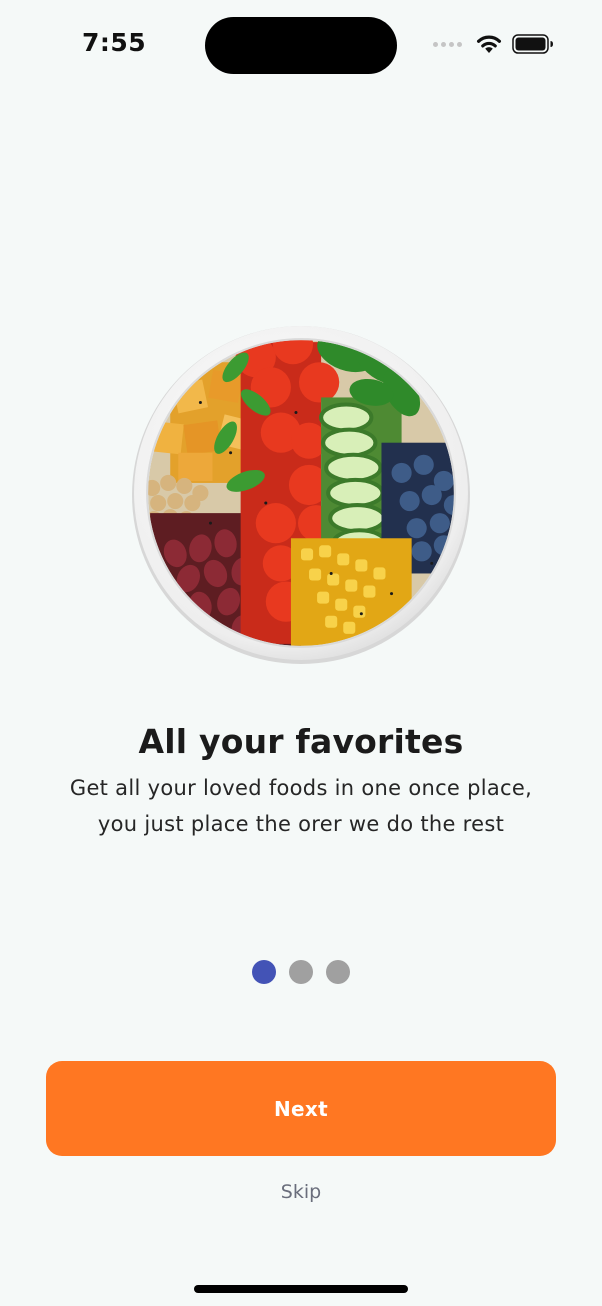  I want to click on skip-link: Skip, so click(301, 1192).